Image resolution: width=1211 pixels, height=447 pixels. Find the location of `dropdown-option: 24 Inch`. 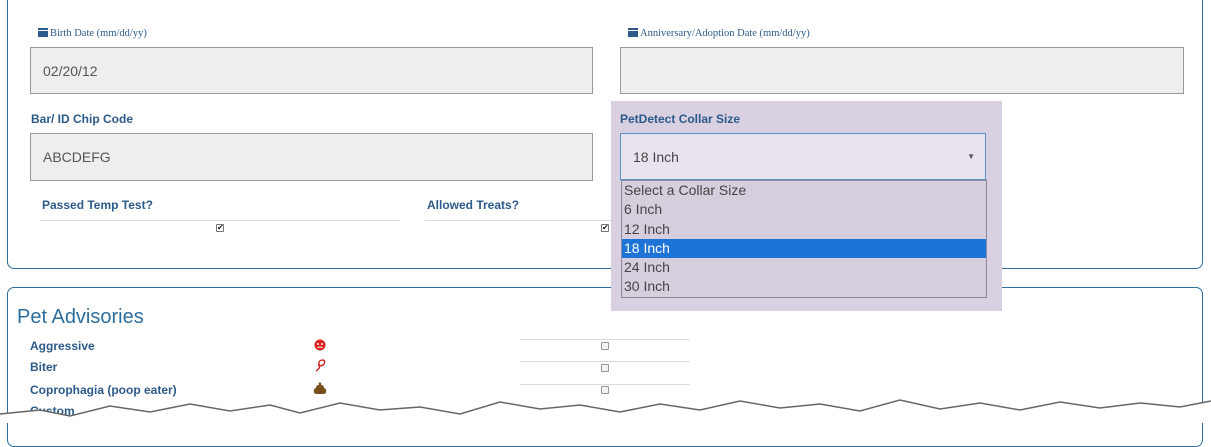

dropdown-option: 24 Inch is located at coordinates (804, 267).